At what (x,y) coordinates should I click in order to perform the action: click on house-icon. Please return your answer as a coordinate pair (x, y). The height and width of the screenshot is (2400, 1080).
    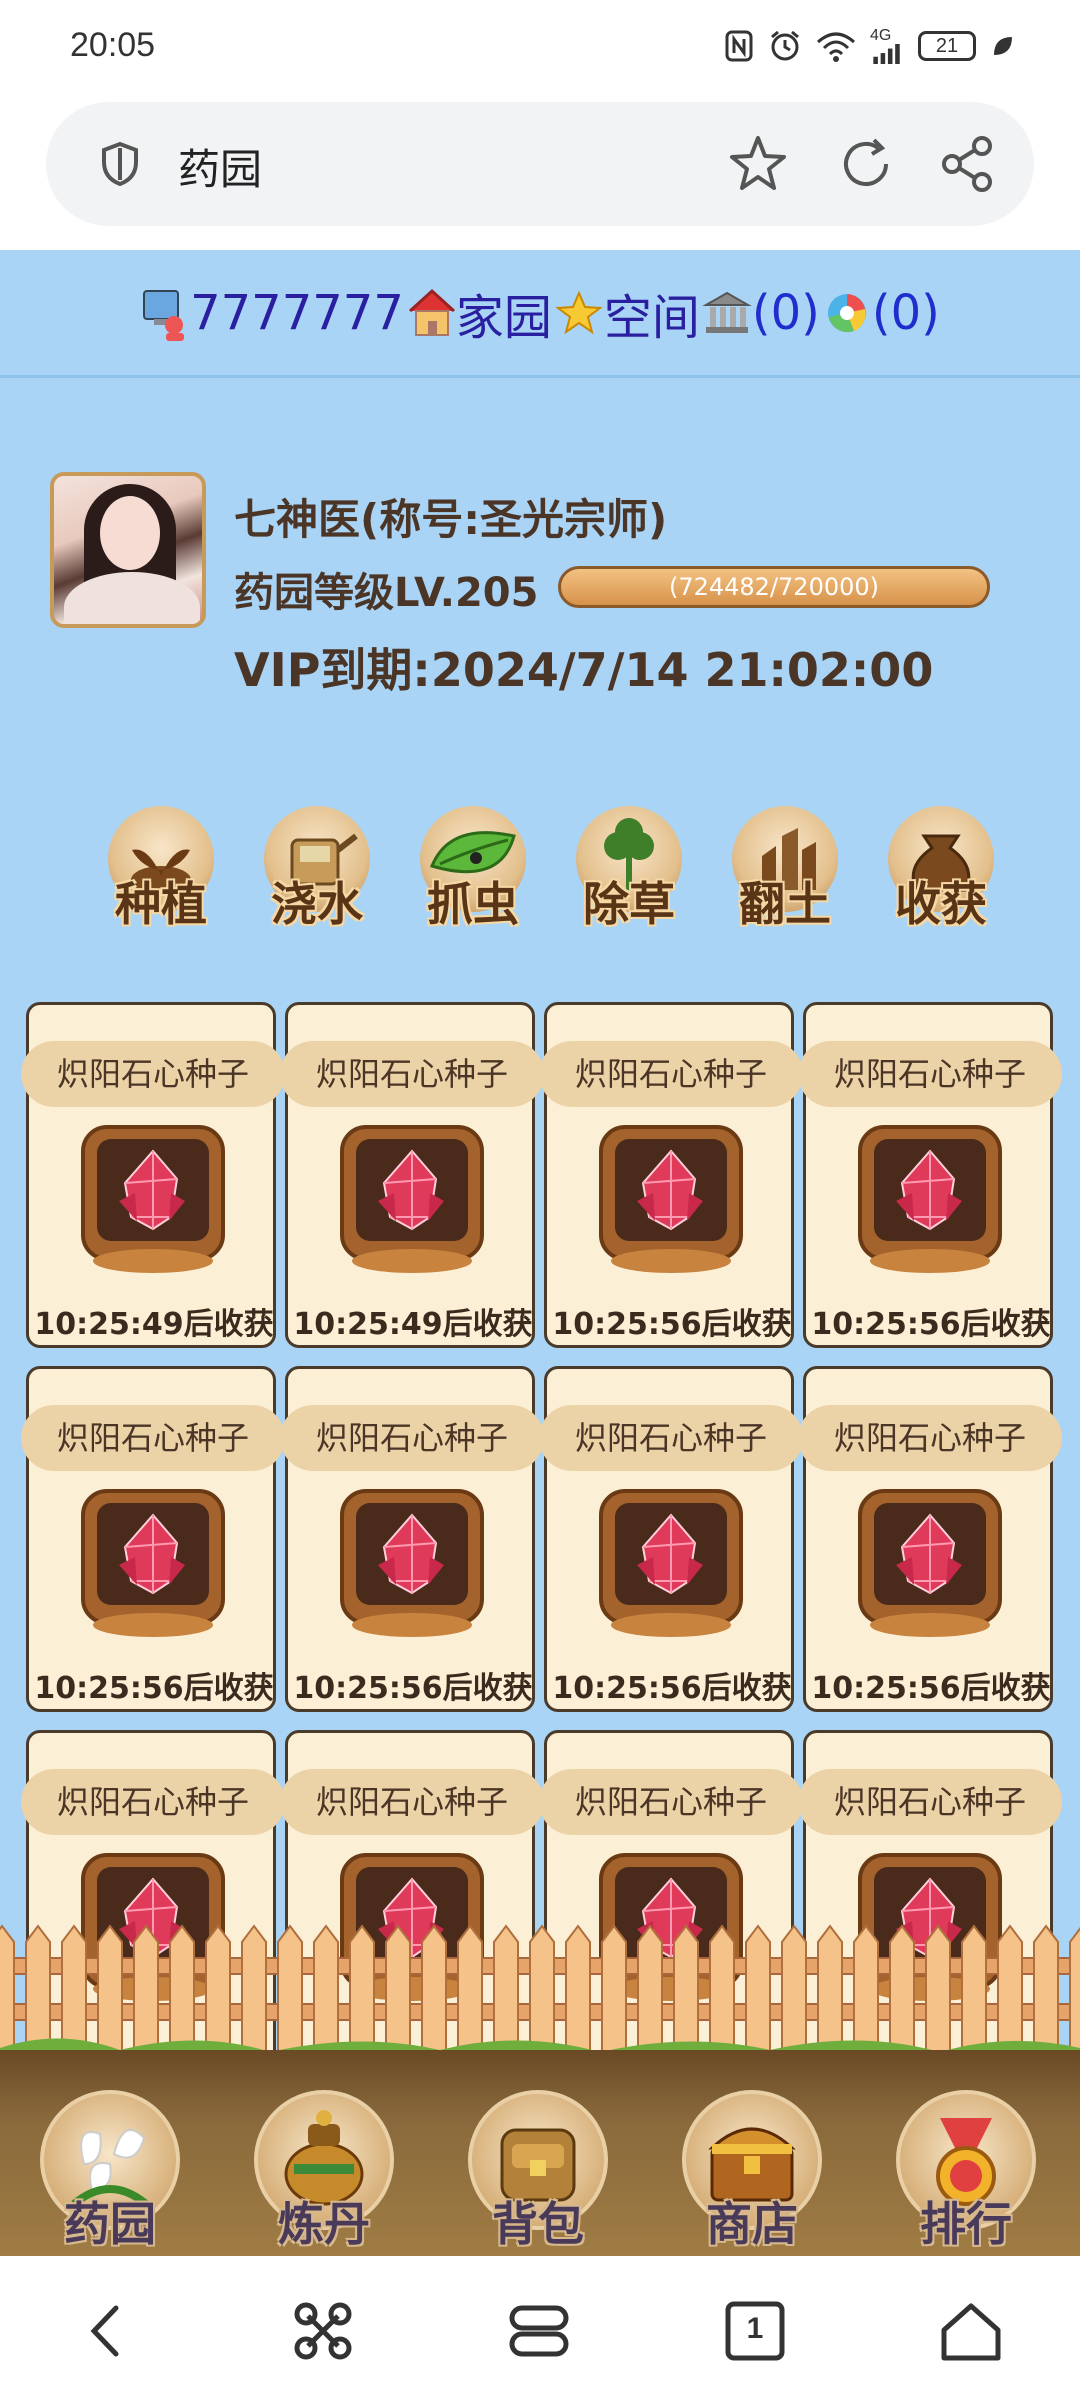
    Looking at the image, I should click on (431, 313).